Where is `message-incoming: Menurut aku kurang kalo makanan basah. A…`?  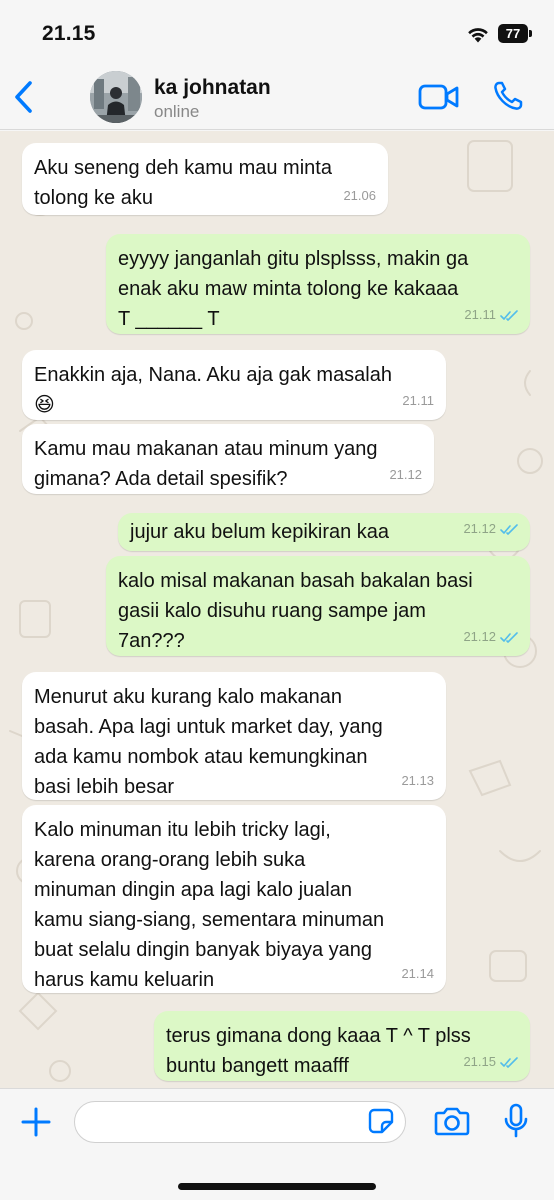
message-incoming: Menurut aku kurang kalo makanan basah. A… is located at coordinates (234, 736).